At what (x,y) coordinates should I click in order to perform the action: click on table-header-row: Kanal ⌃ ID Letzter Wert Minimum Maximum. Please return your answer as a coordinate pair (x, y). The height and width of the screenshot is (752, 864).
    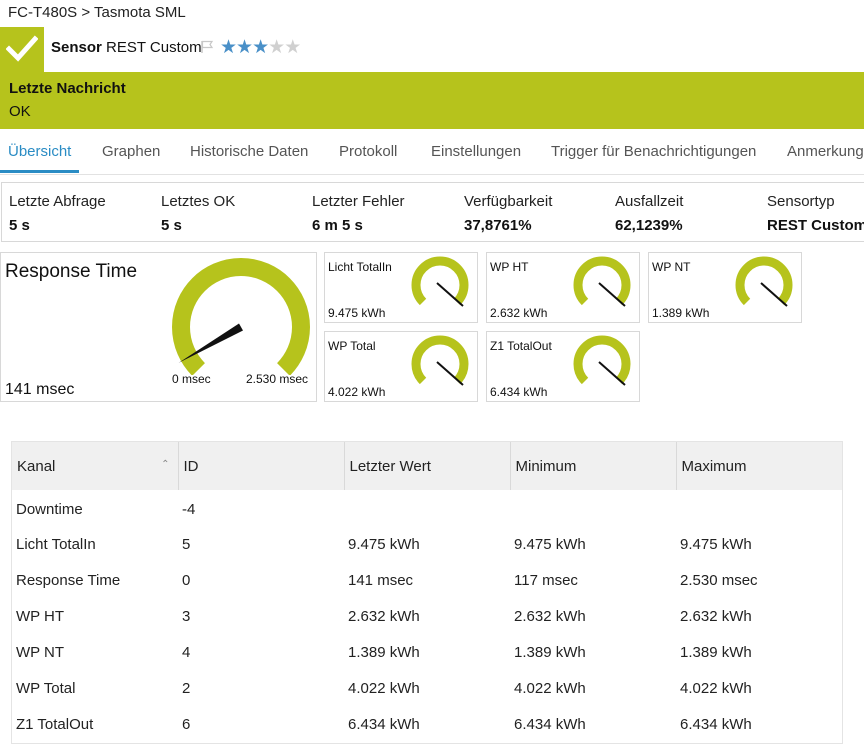
    Looking at the image, I should click on (427, 466).